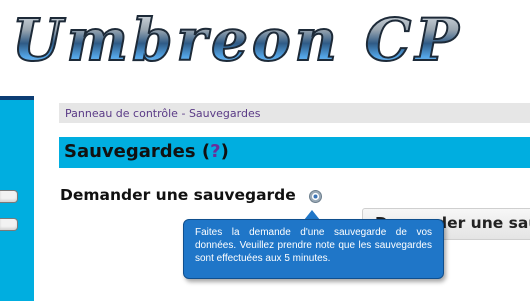 Image resolution: width=530 pixels, height=301 pixels. Describe the element at coordinates (178, 195) in the screenshot. I see `section-heading: Demander une sauvegarde` at that location.